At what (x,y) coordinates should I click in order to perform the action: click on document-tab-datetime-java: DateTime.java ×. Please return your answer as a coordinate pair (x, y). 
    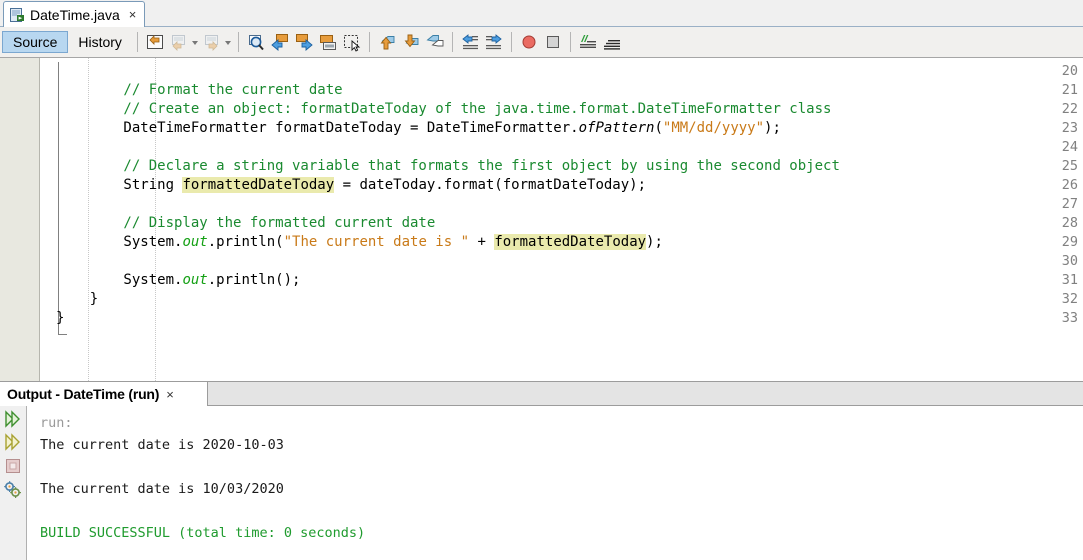
    Looking at the image, I should click on (74, 14).